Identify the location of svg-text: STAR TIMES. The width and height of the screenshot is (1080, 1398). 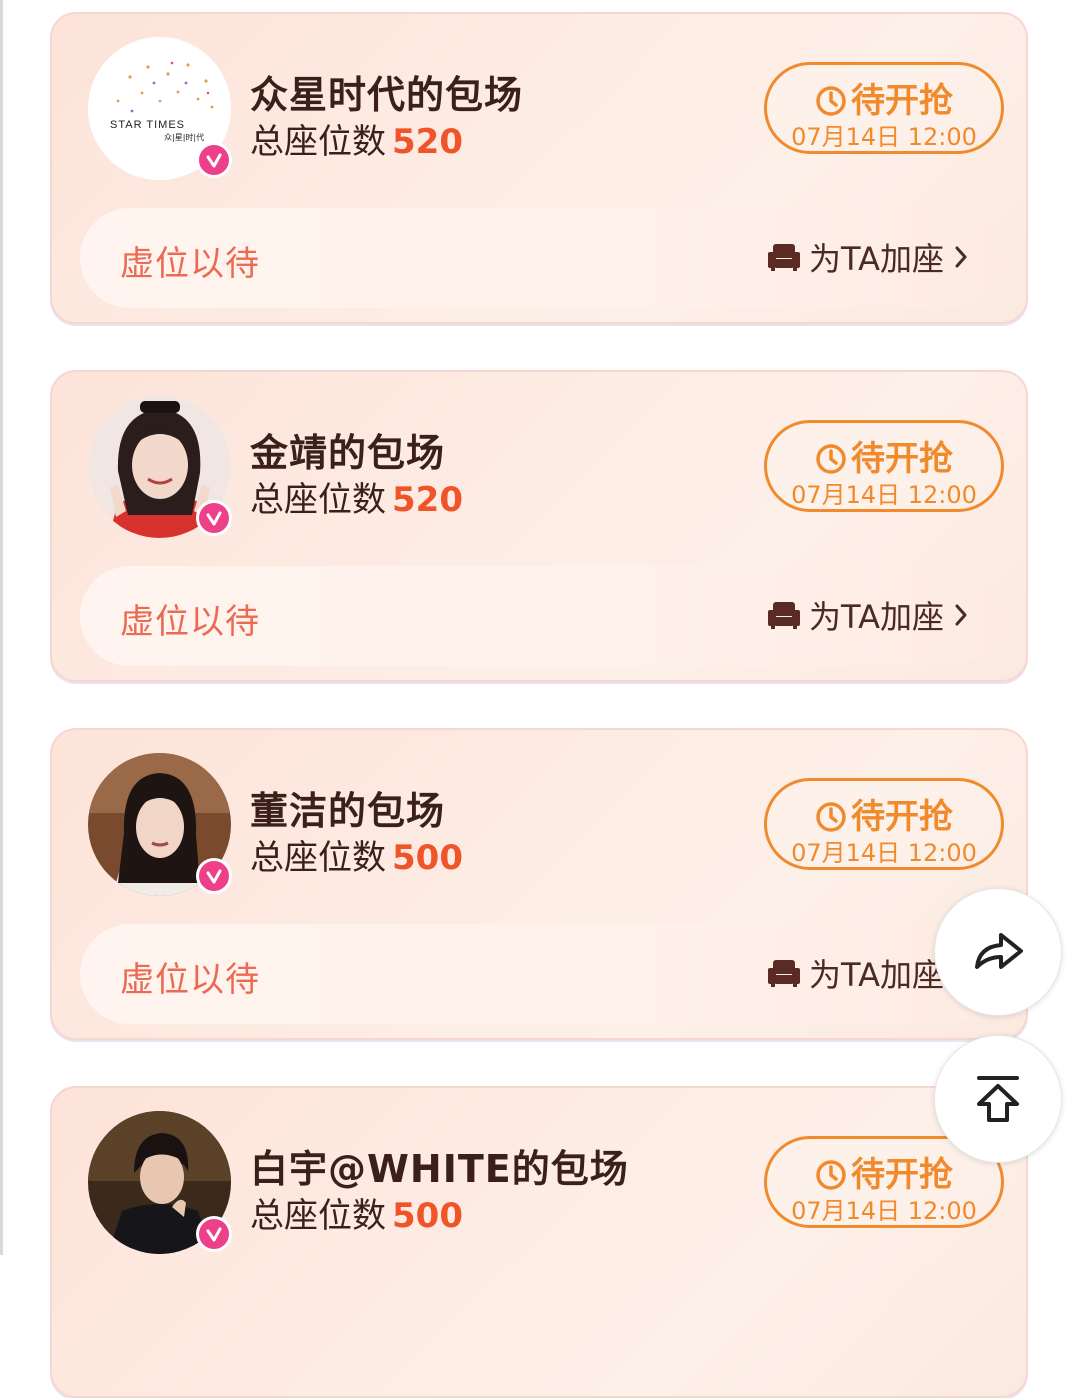
(147, 125).